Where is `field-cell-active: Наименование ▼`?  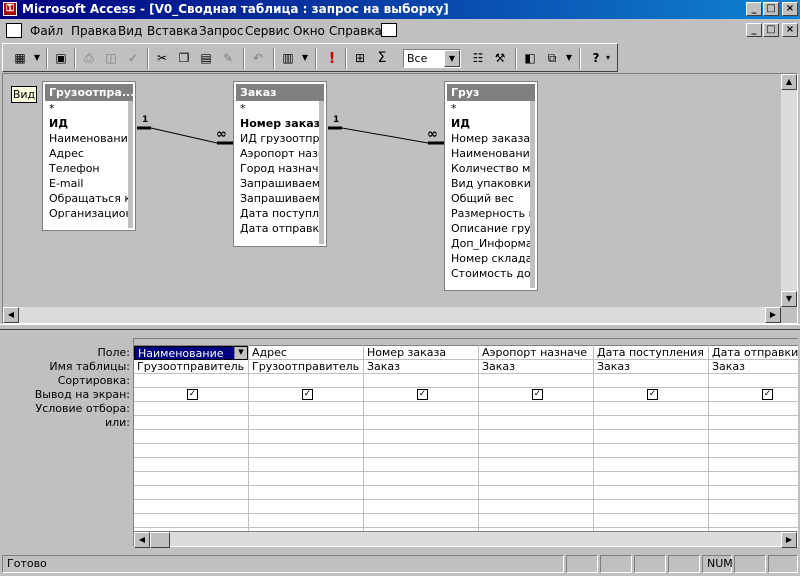 field-cell-active: Наименование ▼ is located at coordinates (191, 353).